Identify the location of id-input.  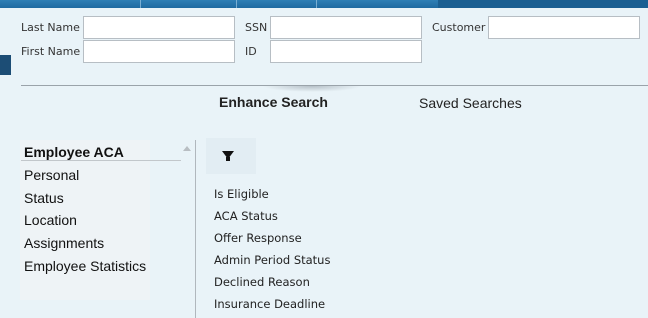
(346, 51).